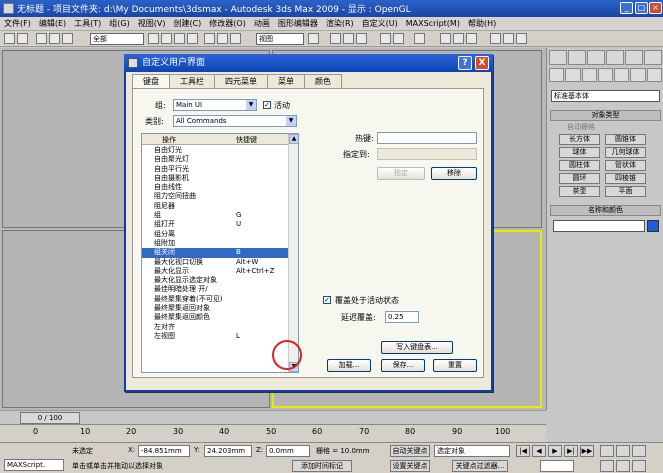 The width and height of the screenshot is (663, 473). I want to click on bind-space-warp-icon, so click(67, 38).